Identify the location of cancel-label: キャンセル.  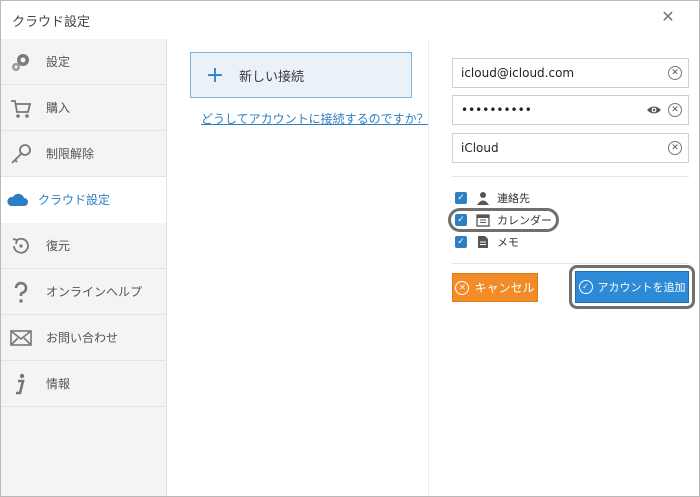
(504, 288).